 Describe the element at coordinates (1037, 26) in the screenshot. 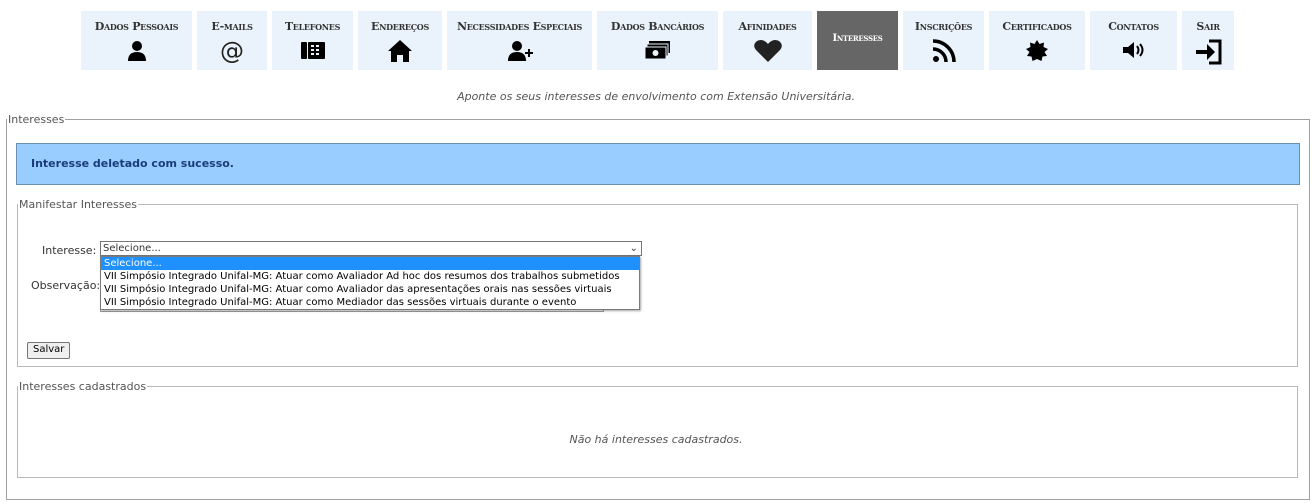

I see `tab-label: Certificados` at that location.